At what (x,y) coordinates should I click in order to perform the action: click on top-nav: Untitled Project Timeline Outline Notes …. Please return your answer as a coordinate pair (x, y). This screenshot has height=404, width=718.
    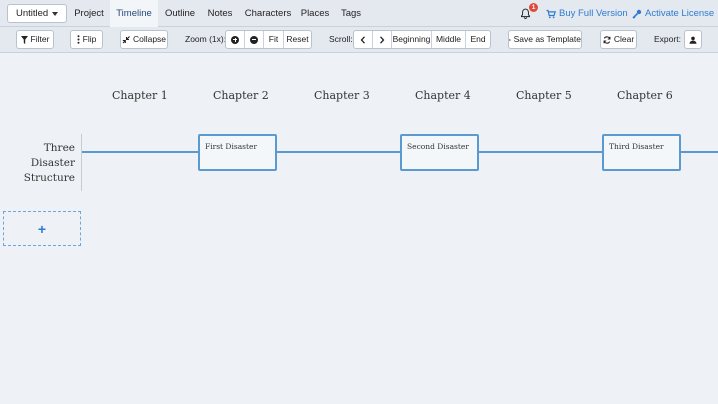
    Looking at the image, I should click on (359, 13).